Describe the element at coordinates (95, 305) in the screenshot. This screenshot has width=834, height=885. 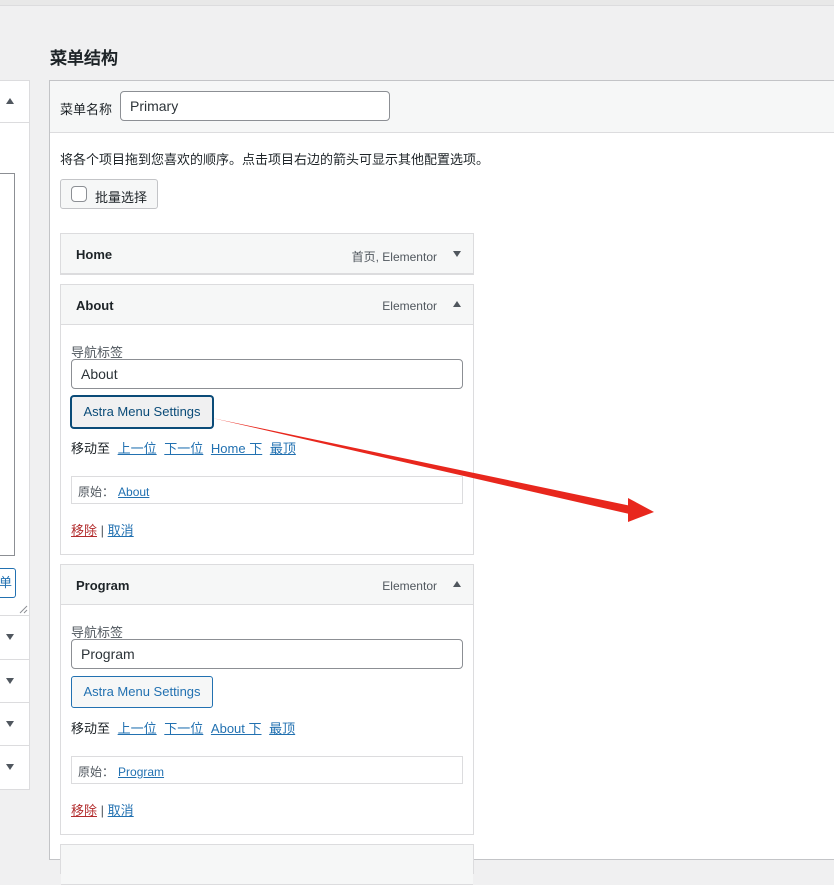
I see `menu-item-title: About` at that location.